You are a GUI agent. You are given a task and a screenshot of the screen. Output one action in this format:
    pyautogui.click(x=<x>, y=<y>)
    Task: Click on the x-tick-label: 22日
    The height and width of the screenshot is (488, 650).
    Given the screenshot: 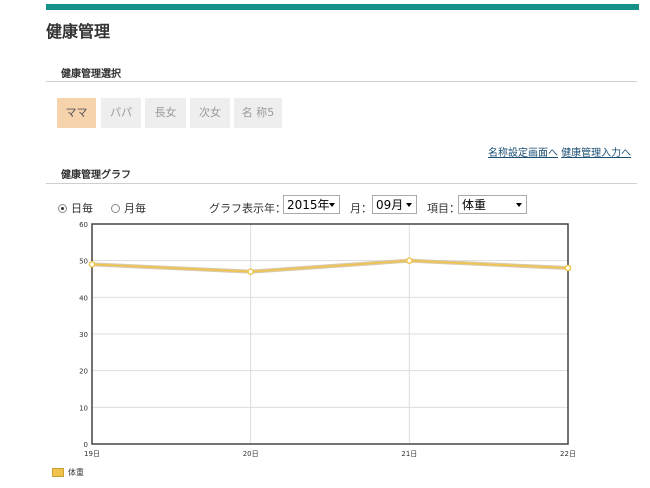 What is the action you would take?
    pyautogui.click(x=568, y=454)
    